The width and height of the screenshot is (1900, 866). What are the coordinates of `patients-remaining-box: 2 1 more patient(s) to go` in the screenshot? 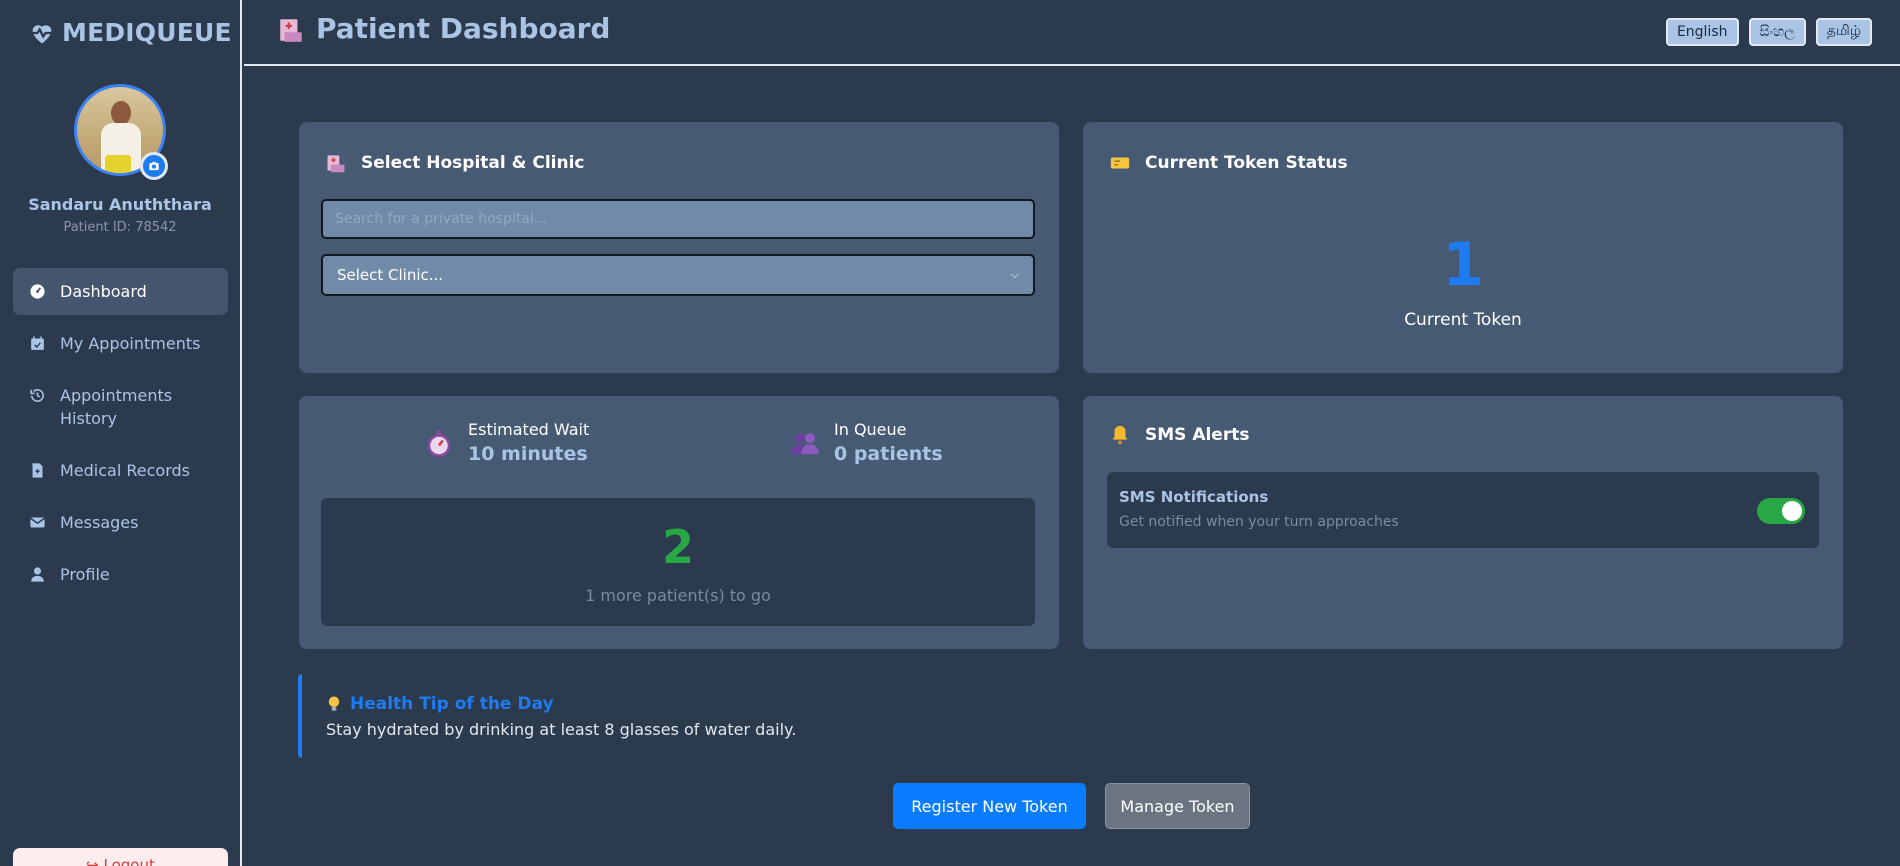 It's located at (678, 562).